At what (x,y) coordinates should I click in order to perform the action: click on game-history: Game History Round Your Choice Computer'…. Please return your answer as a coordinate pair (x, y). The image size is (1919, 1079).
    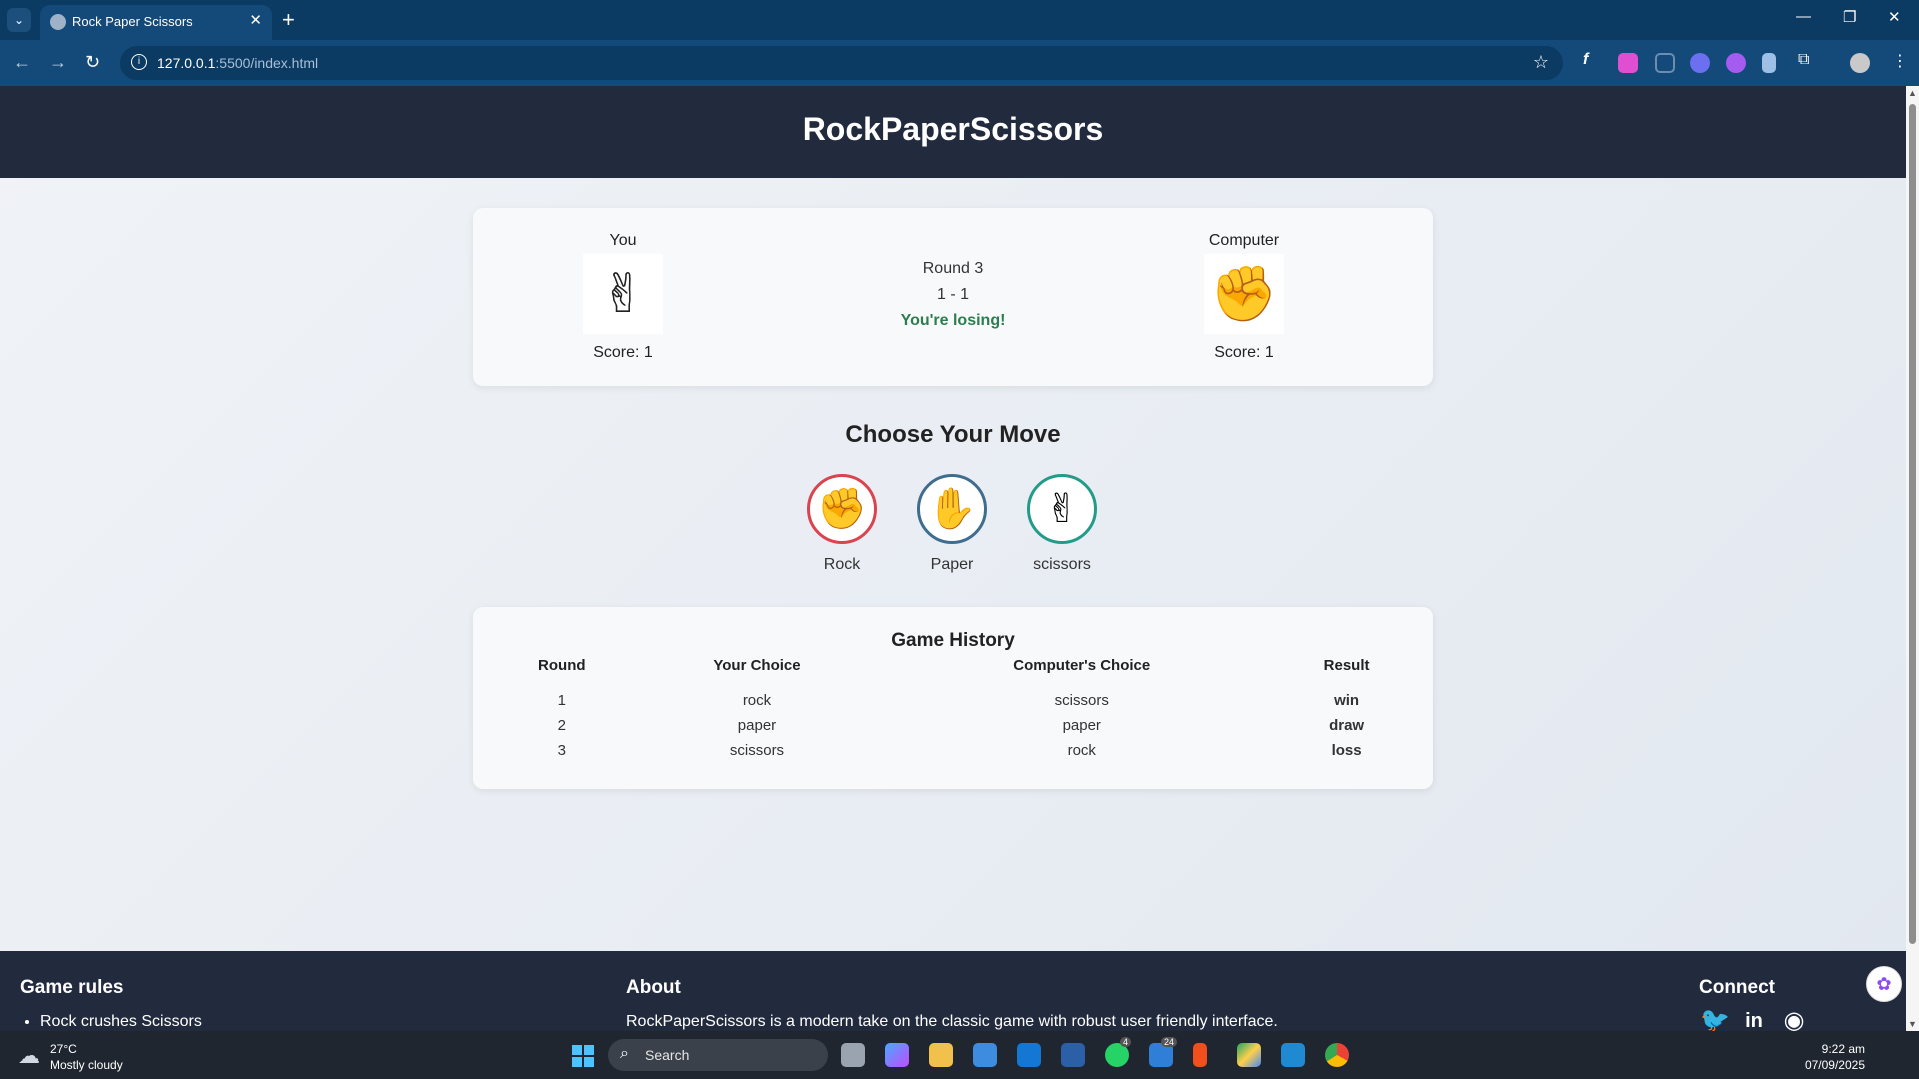
    Looking at the image, I should click on (953, 698).